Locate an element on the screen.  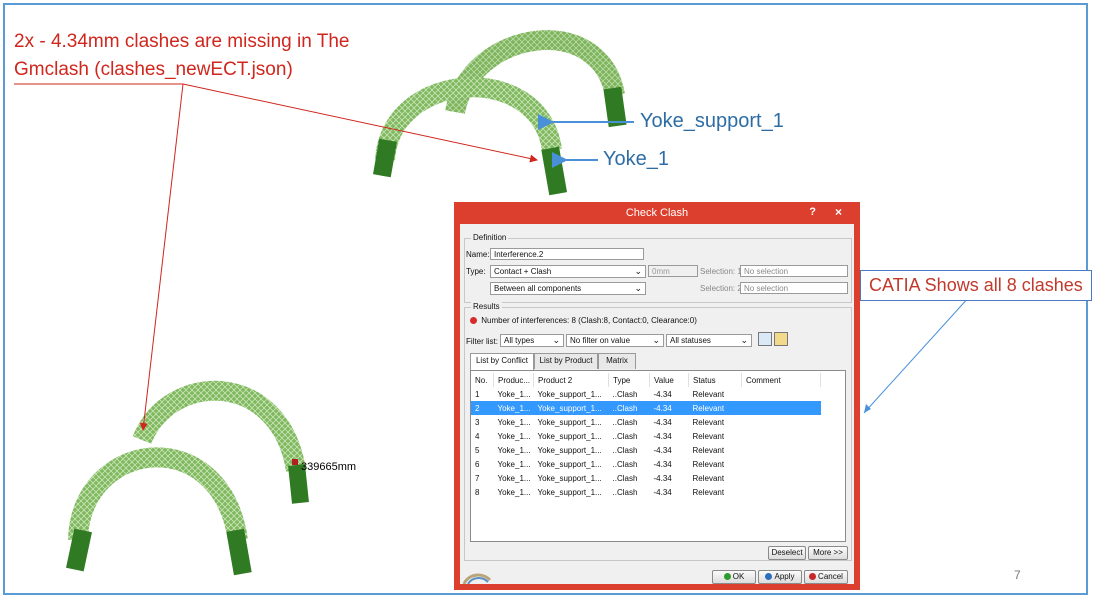
dialog-titlebar: Check Clash ? × is located at coordinates (657, 213).